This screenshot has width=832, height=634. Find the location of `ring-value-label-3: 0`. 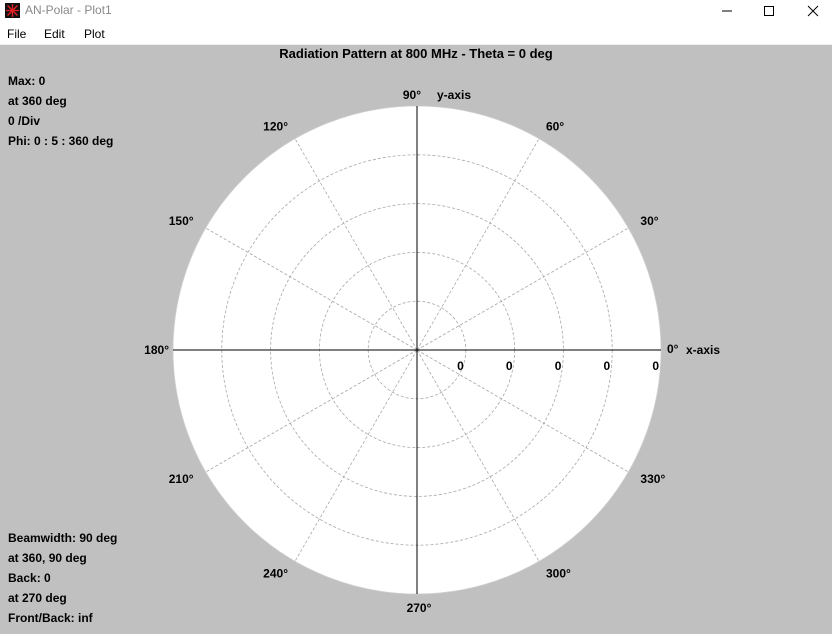

ring-value-label-3: 0 is located at coordinates (558, 366).